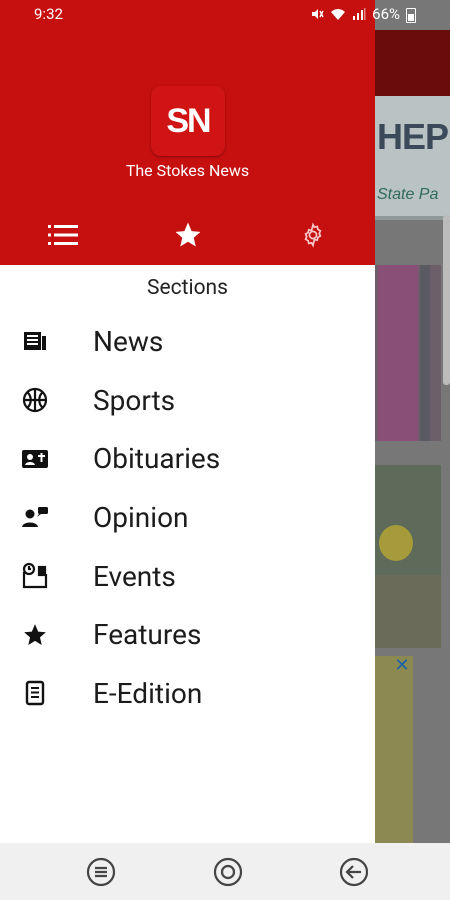 This screenshot has height=900, width=450. What do you see at coordinates (394, 749) in the screenshot?
I see `background-ad` at bounding box center [394, 749].